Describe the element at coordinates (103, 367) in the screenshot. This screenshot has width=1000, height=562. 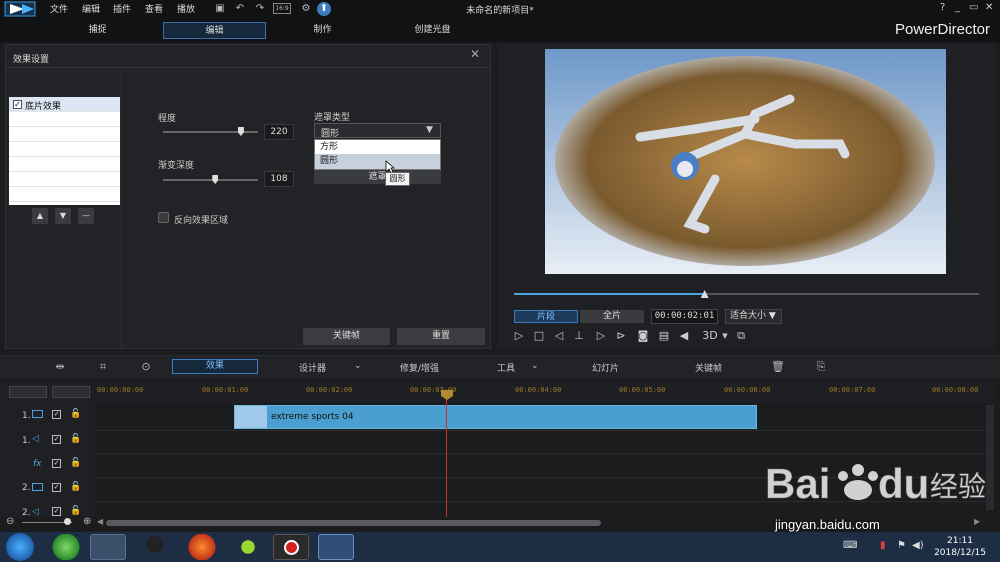
I see `crop-icon: ⌗` at that location.